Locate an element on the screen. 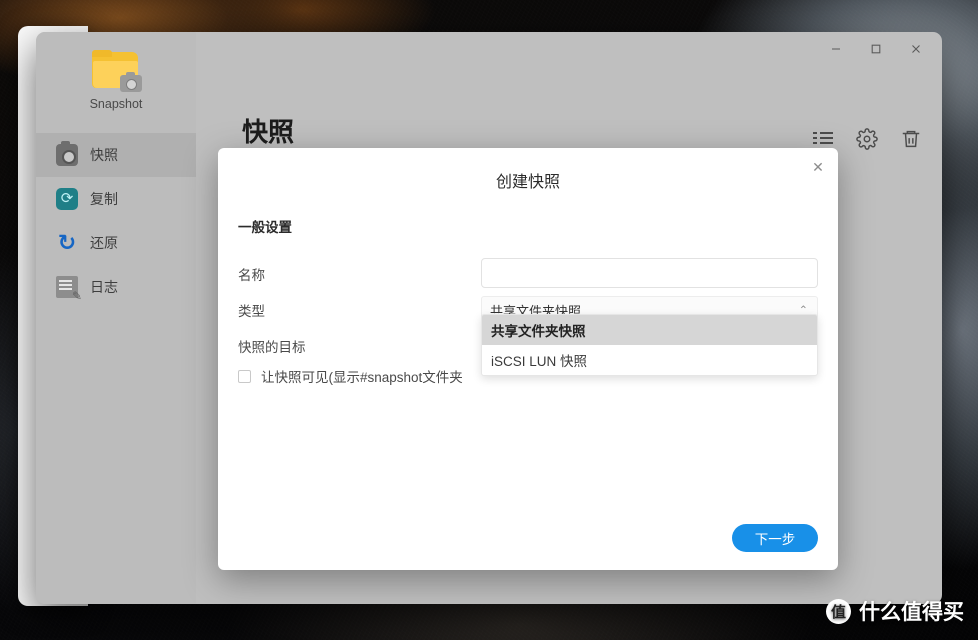 The height and width of the screenshot is (640, 978). next-button: 下一步 is located at coordinates (775, 538).